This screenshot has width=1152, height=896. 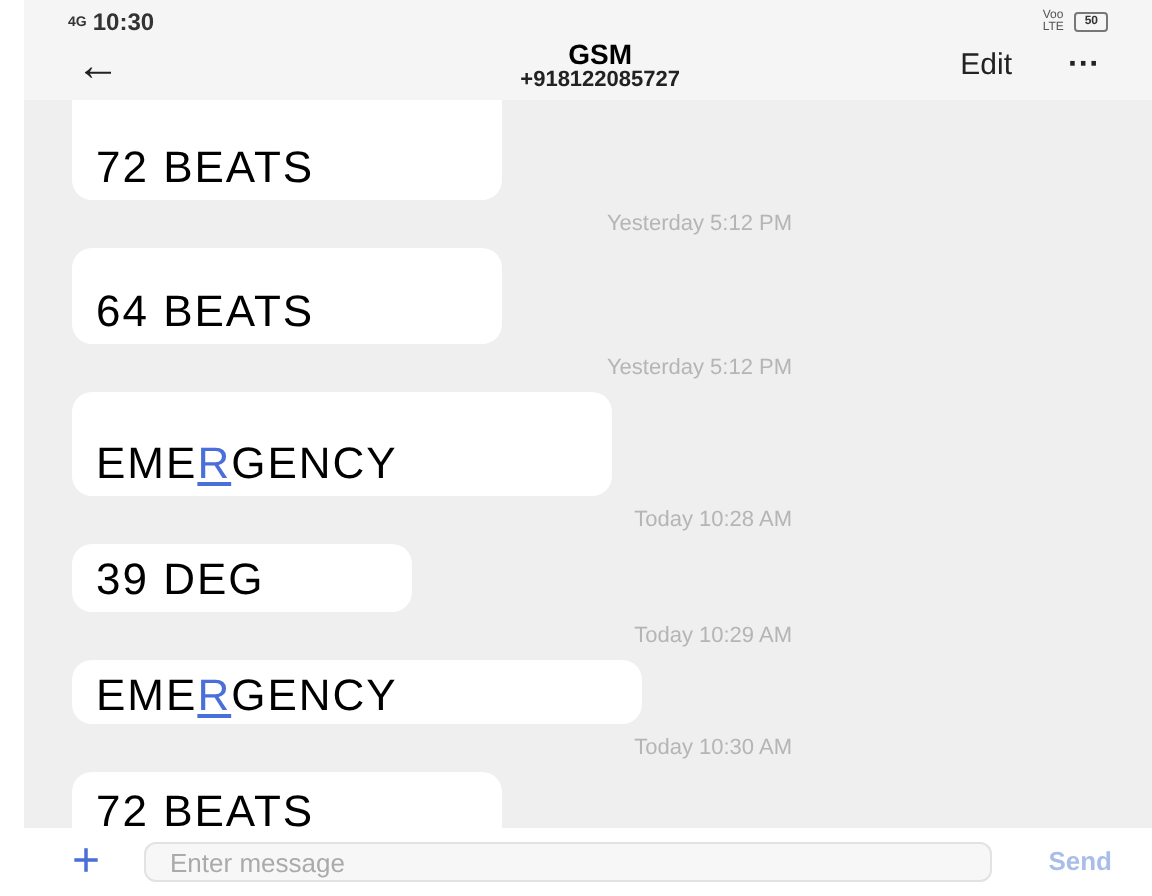 What do you see at coordinates (568, 862) in the screenshot?
I see `message-field: Enter message` at bounding box center [568, 862].